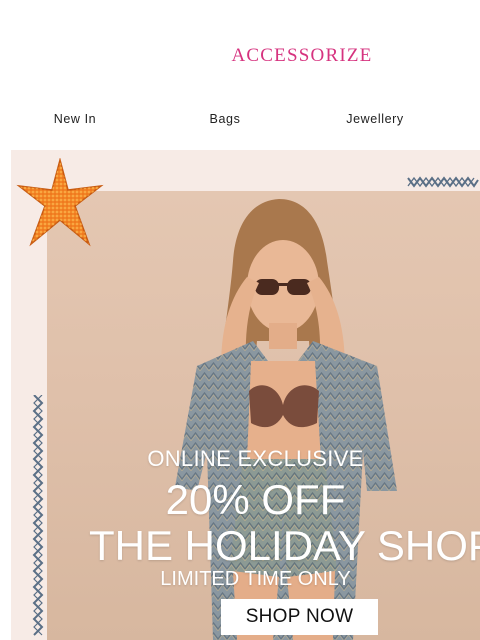 Image resolution: width=480 pixels, height=640 pixels. What do you see at coordinates (302, 56) in the screenshot?
I see `logo: ACCESSORIZE` at bounding box center [302, 56].